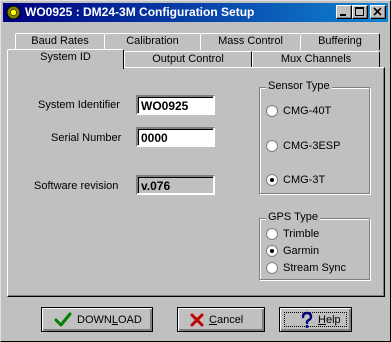 The width and height of the screenshot is (391, 342). What do you see at coordinates (343, 15) in the screenshot?
I see `minimize-icon` at bounding box center [343, 15].